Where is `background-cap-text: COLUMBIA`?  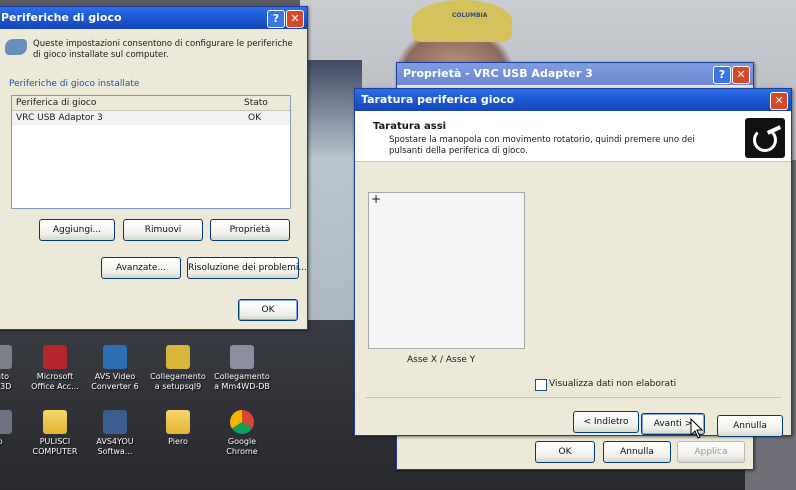
background-cap-text: COLUMBIA is located at coordinates (470, 15).